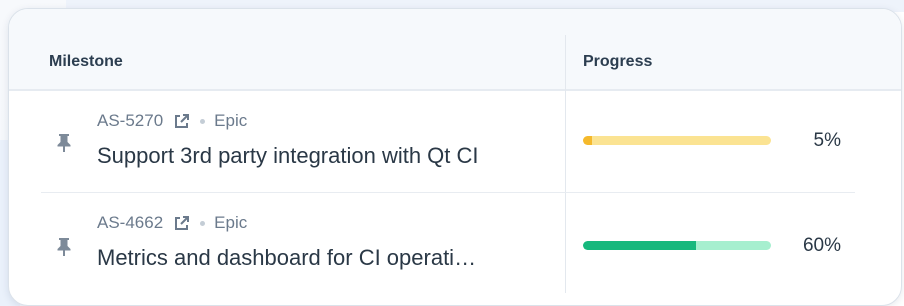  I want to click on milestone-title: Support 3rd party integration with Qt CI, so click(323, 156).